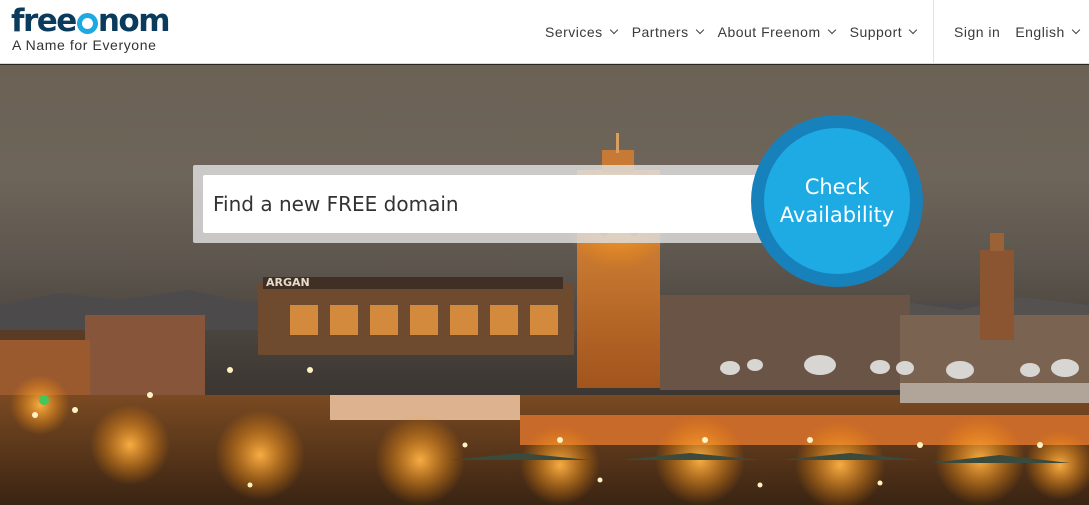 The width and height of the screenshot is (1089, 505). Describe the element at coordinates (933, 32) in the screenshot. I see `nav-divider` at that location.